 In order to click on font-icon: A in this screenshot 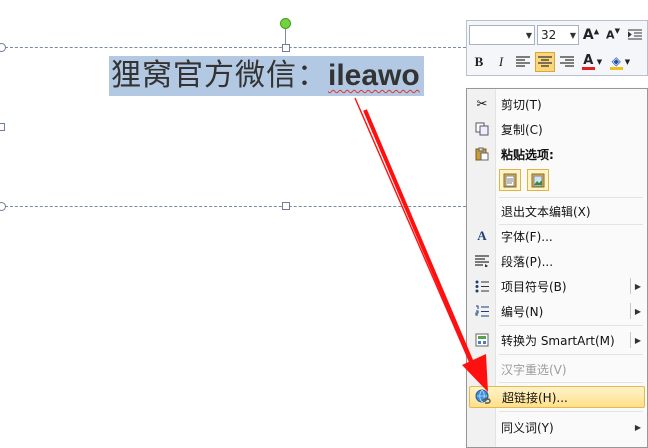, I will do `click(482, 235)`.